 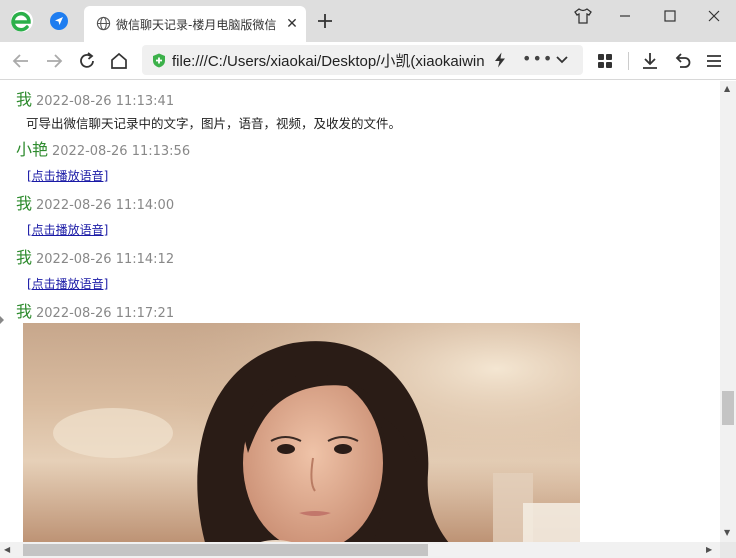 I want to click on horizontal-scroll-thumb, so click(x=225, y=550).